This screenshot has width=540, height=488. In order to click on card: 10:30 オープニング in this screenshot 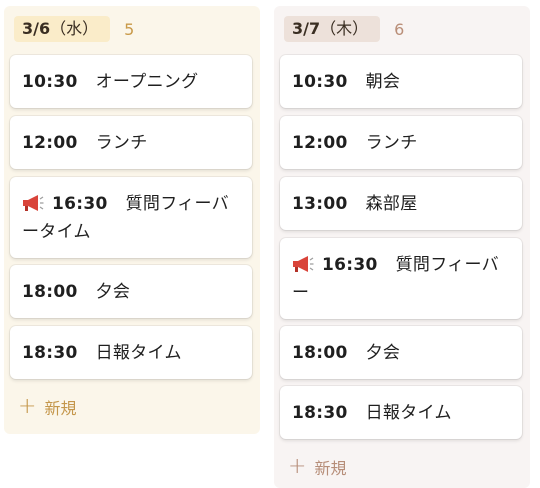, I will do `click(131, 81)`.